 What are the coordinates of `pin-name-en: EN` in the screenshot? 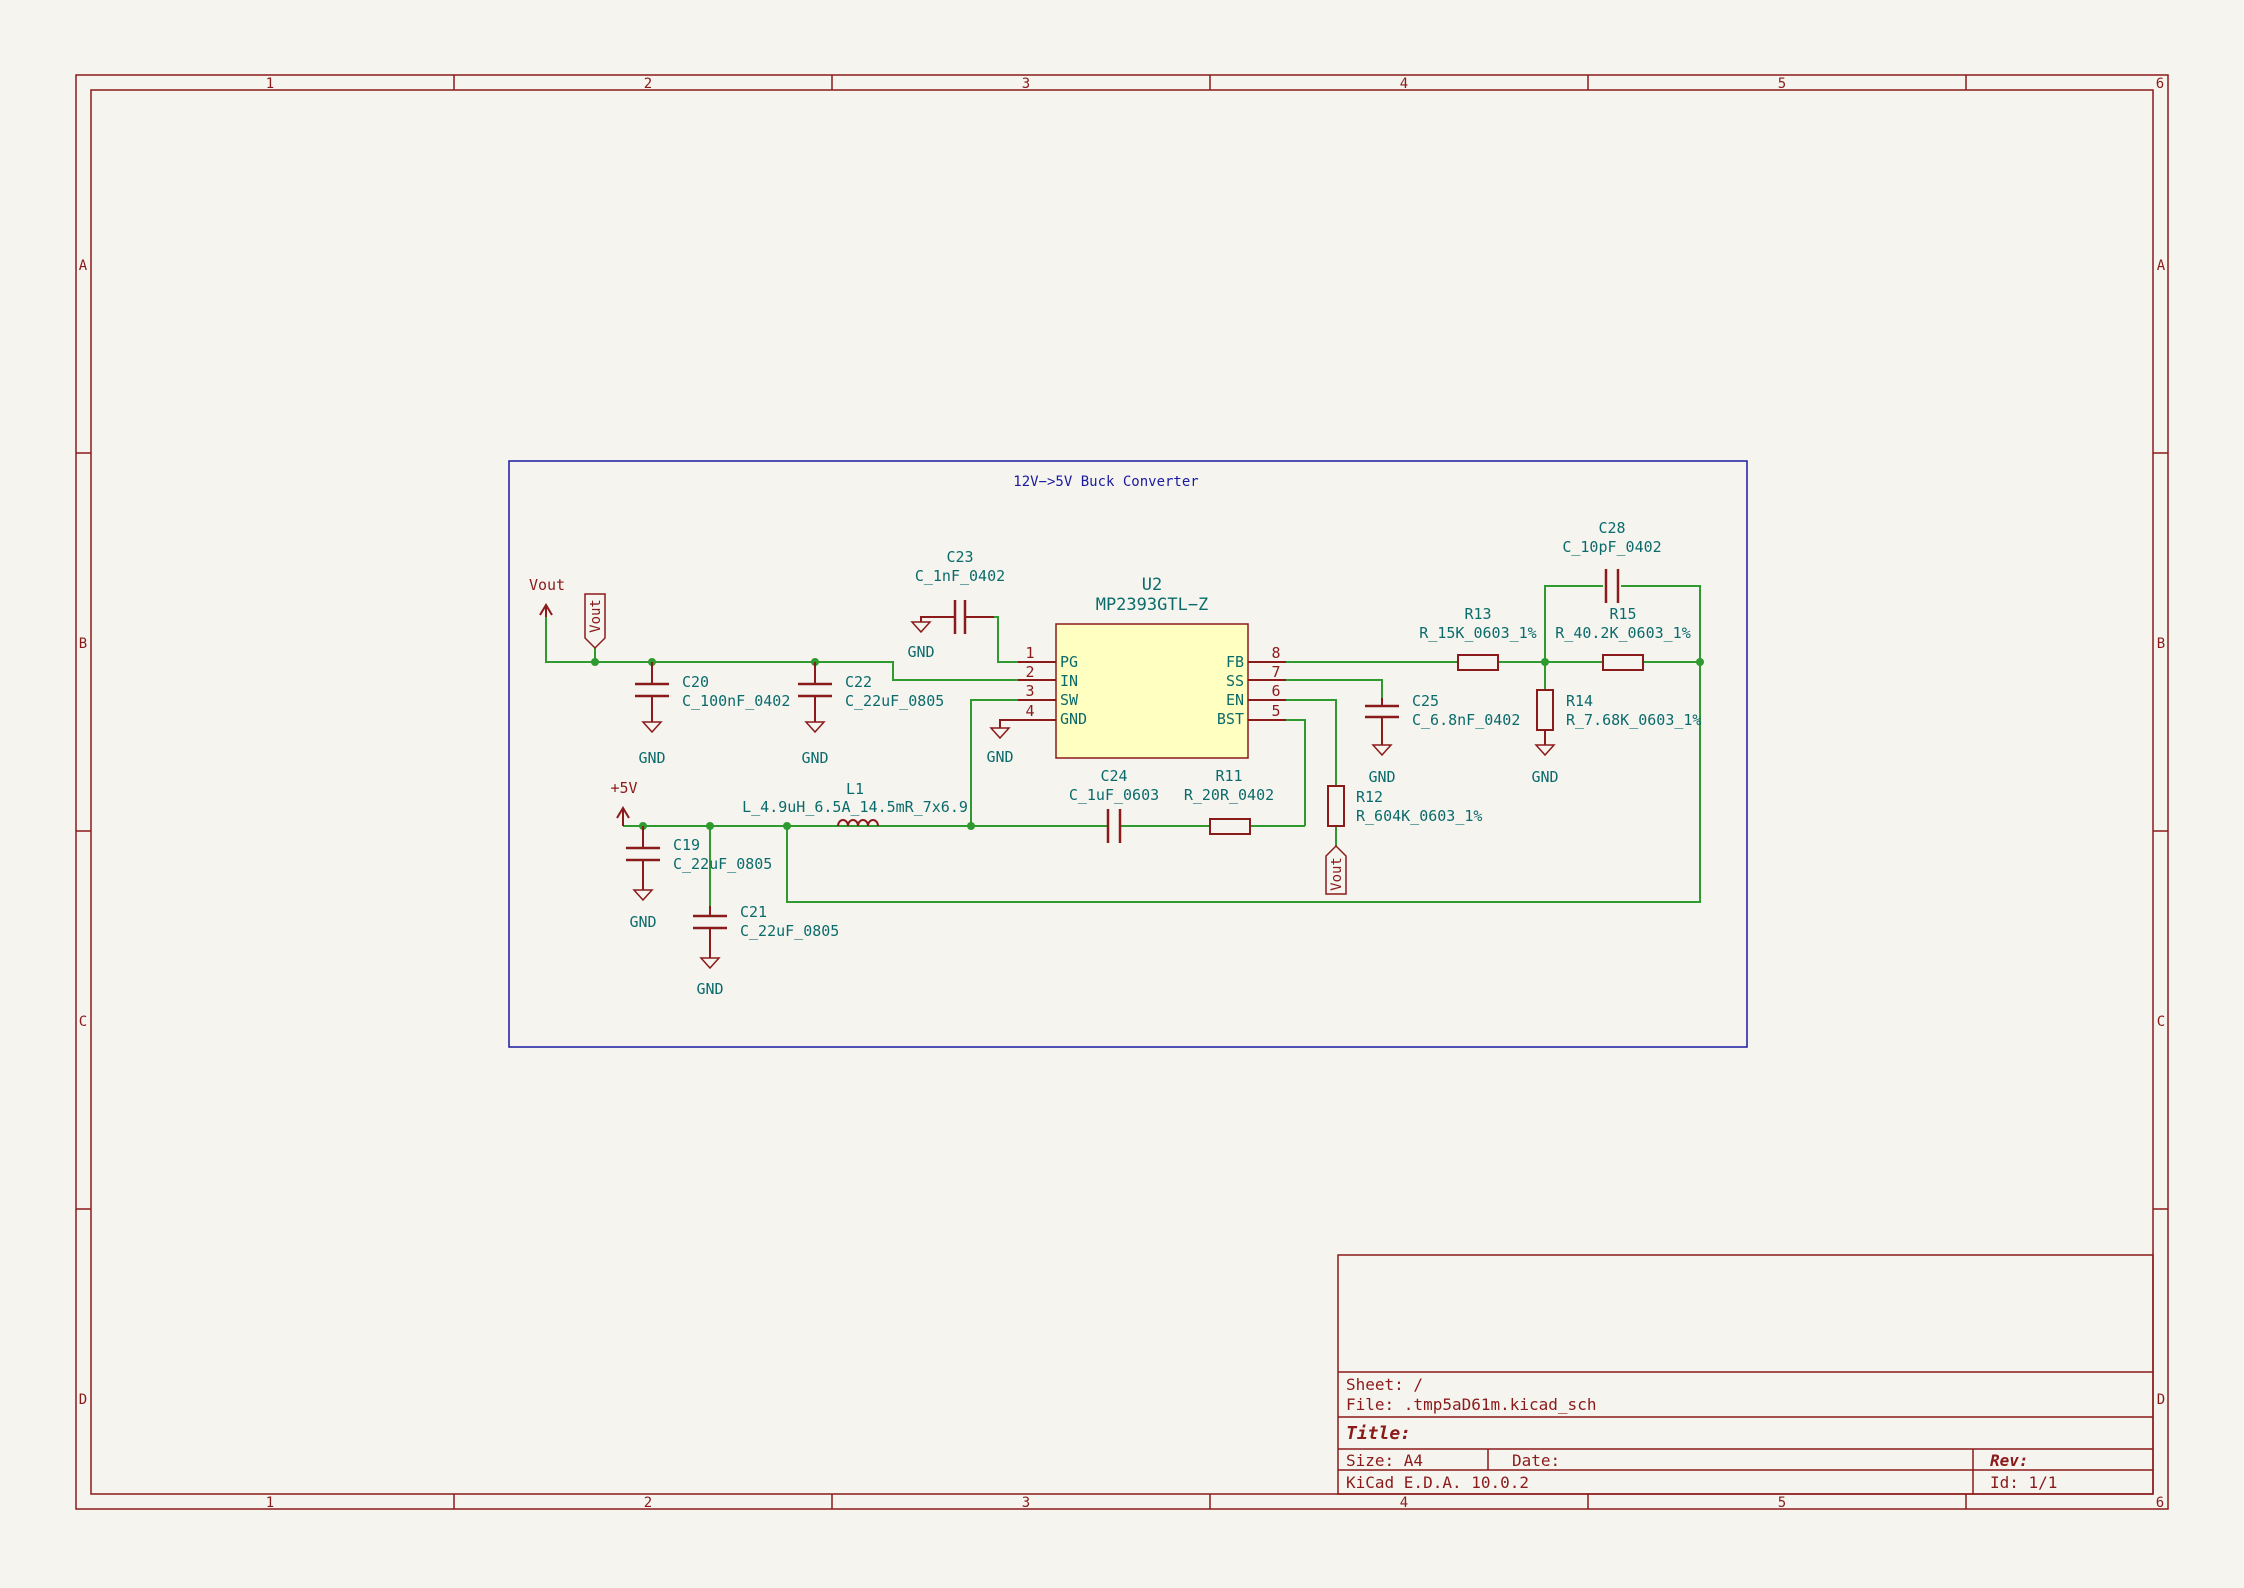 It's located at (1235, 700).